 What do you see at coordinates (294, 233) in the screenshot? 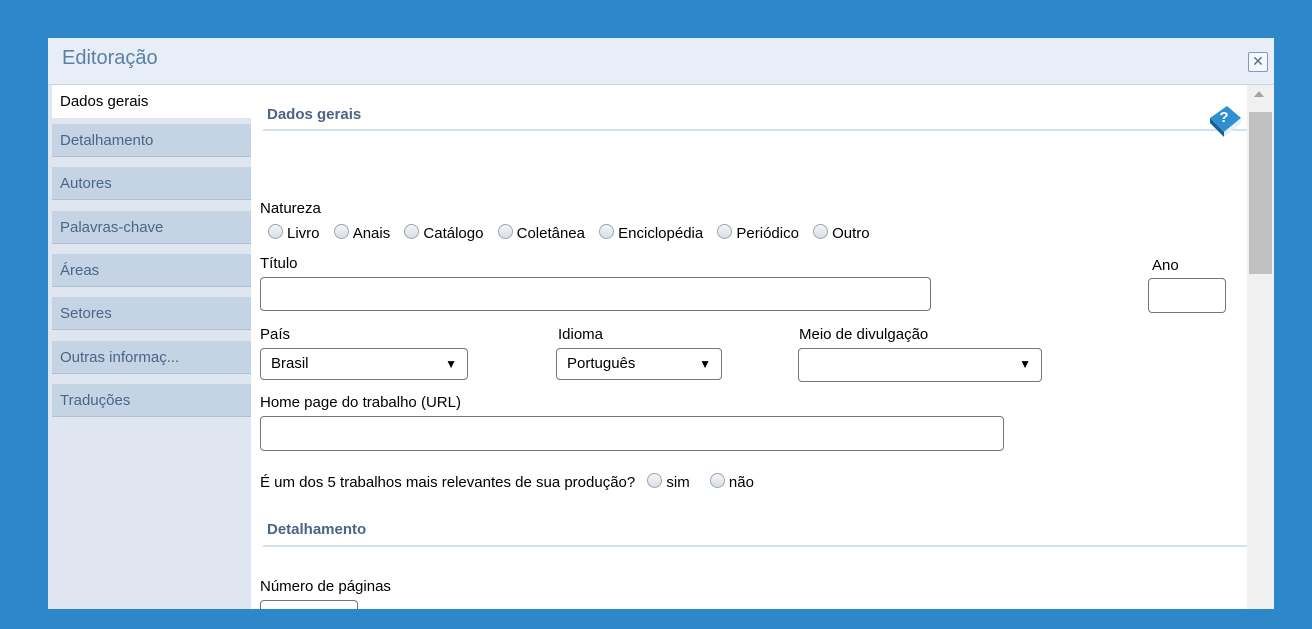
I see `natureza-option-livro: Livro` at bounding box center [294, 233].